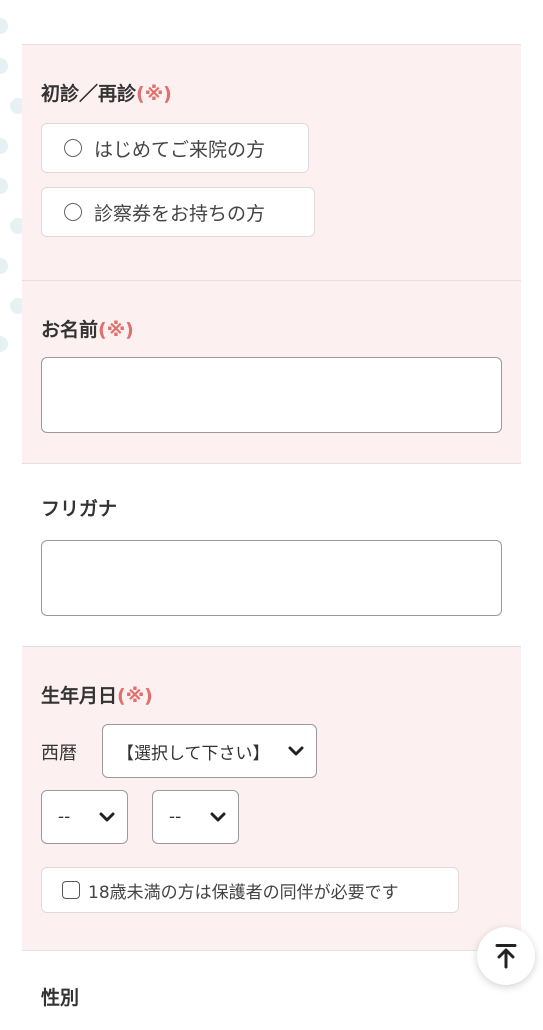 This screenshot has width=543, height=1030. What do you see at coordinates (71, 890) in the screenshot?
I see `checkbox-icon` at bounding box center [71, 890].